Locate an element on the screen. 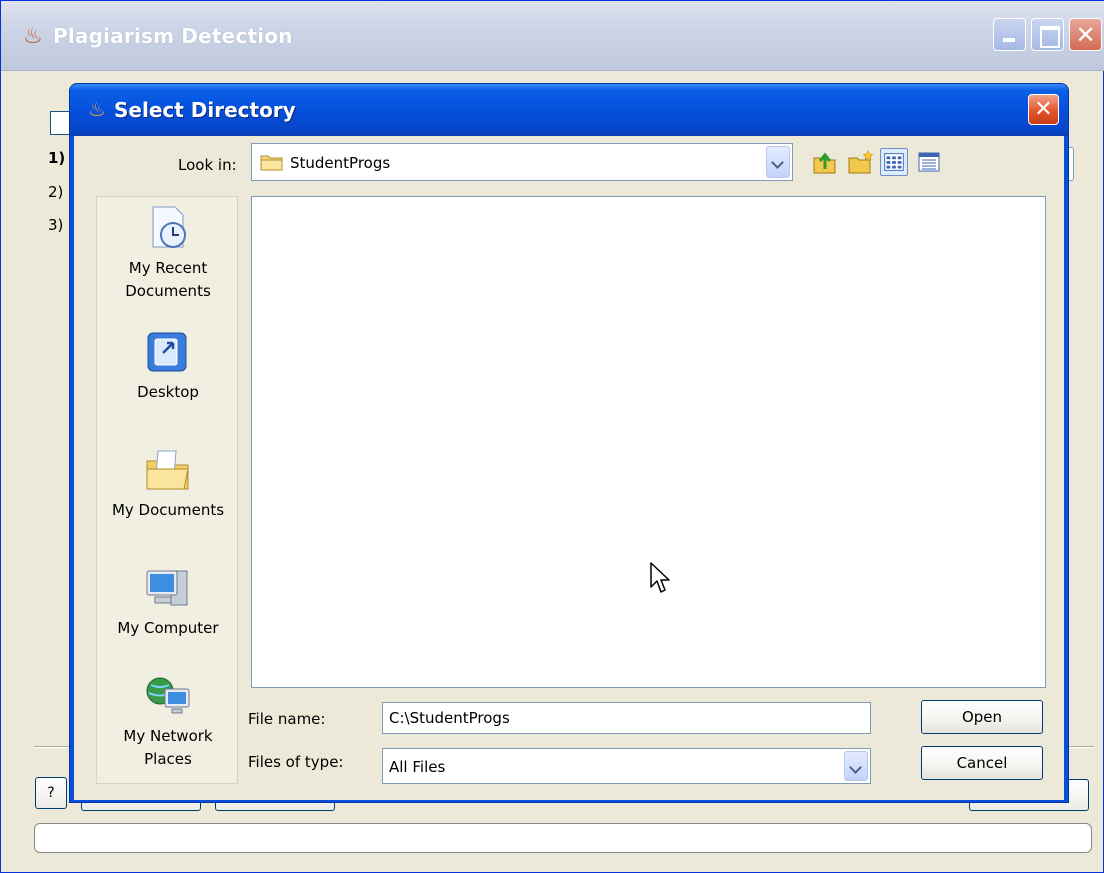 This screenshot has height=873, width=1104. place-my-recent-documents: My Recent Documents is located at coordinates (168, 253).